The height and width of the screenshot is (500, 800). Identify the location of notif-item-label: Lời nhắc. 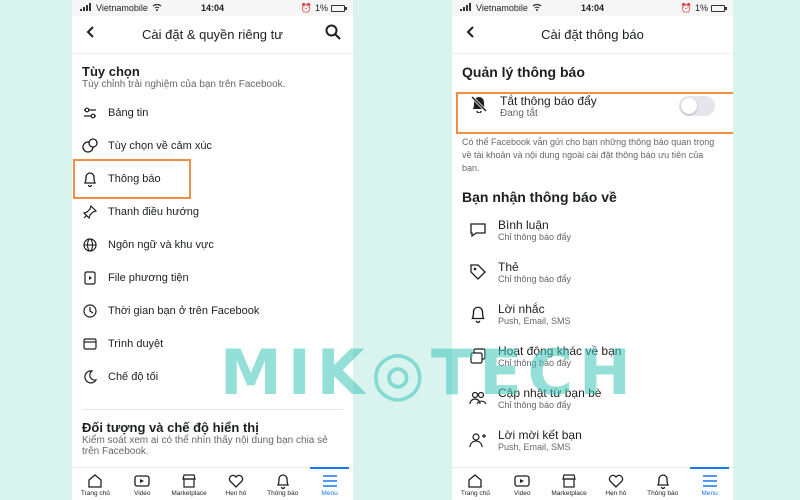
(521, 309).